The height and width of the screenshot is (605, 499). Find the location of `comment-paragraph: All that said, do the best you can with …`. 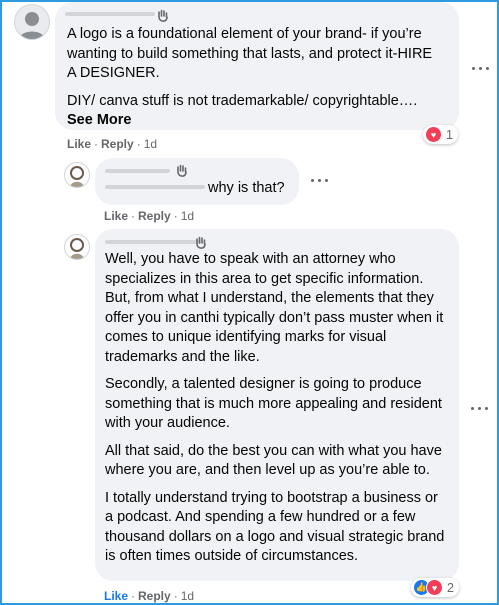

comment-paragraph: All that said, do the best you can with … is located at coordinates (273, 460).